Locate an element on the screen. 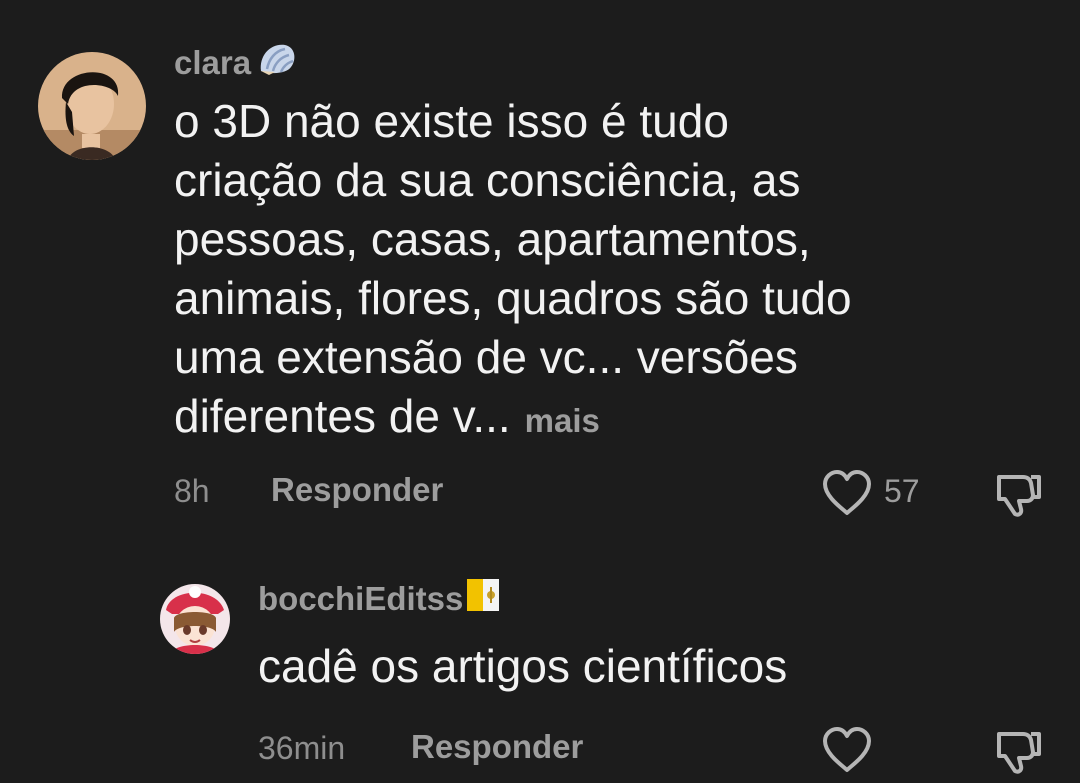 The height and width of the screenshot is (783, 1080). like-count: 57 is located at coordinates (902, 491).